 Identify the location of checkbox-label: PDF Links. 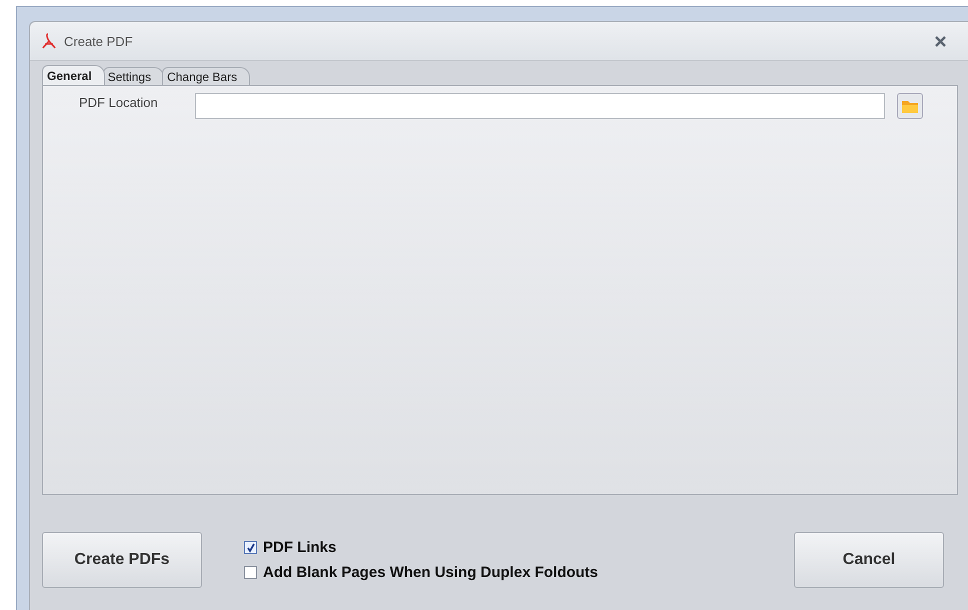
(299, 547).